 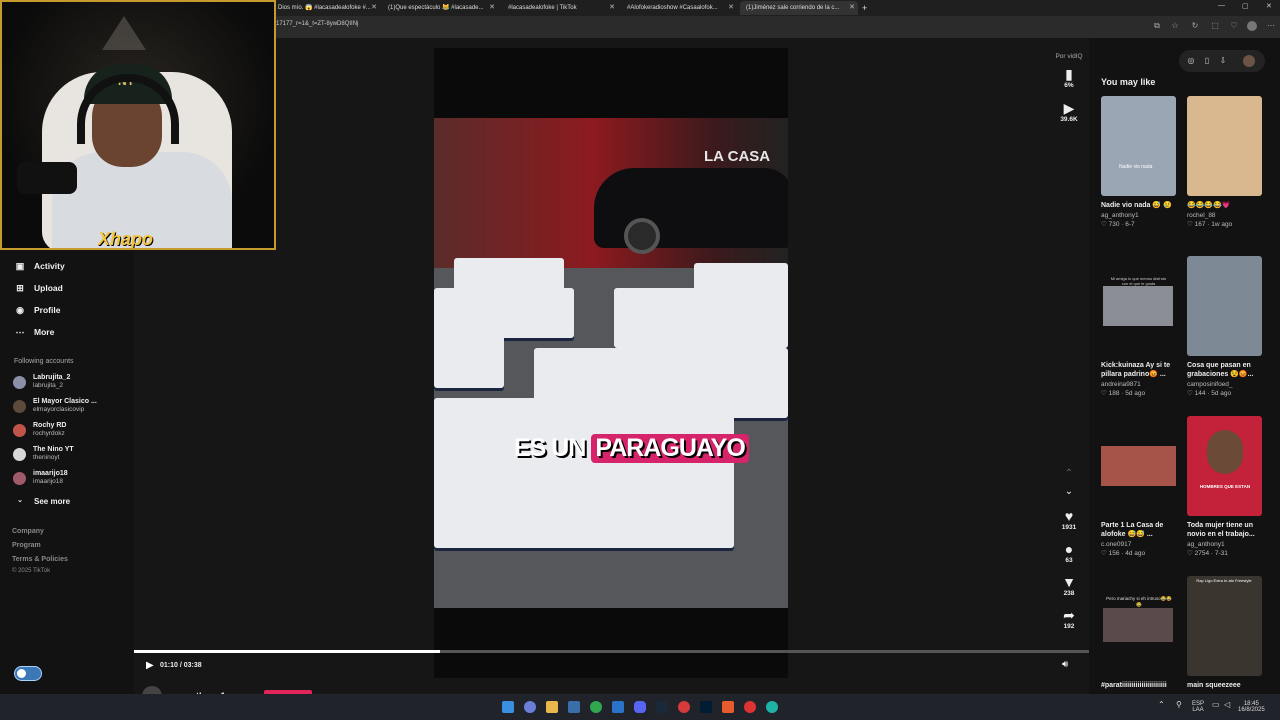 I want to click on scroll-up-button: ⌃, so click(x=1069, y=474).